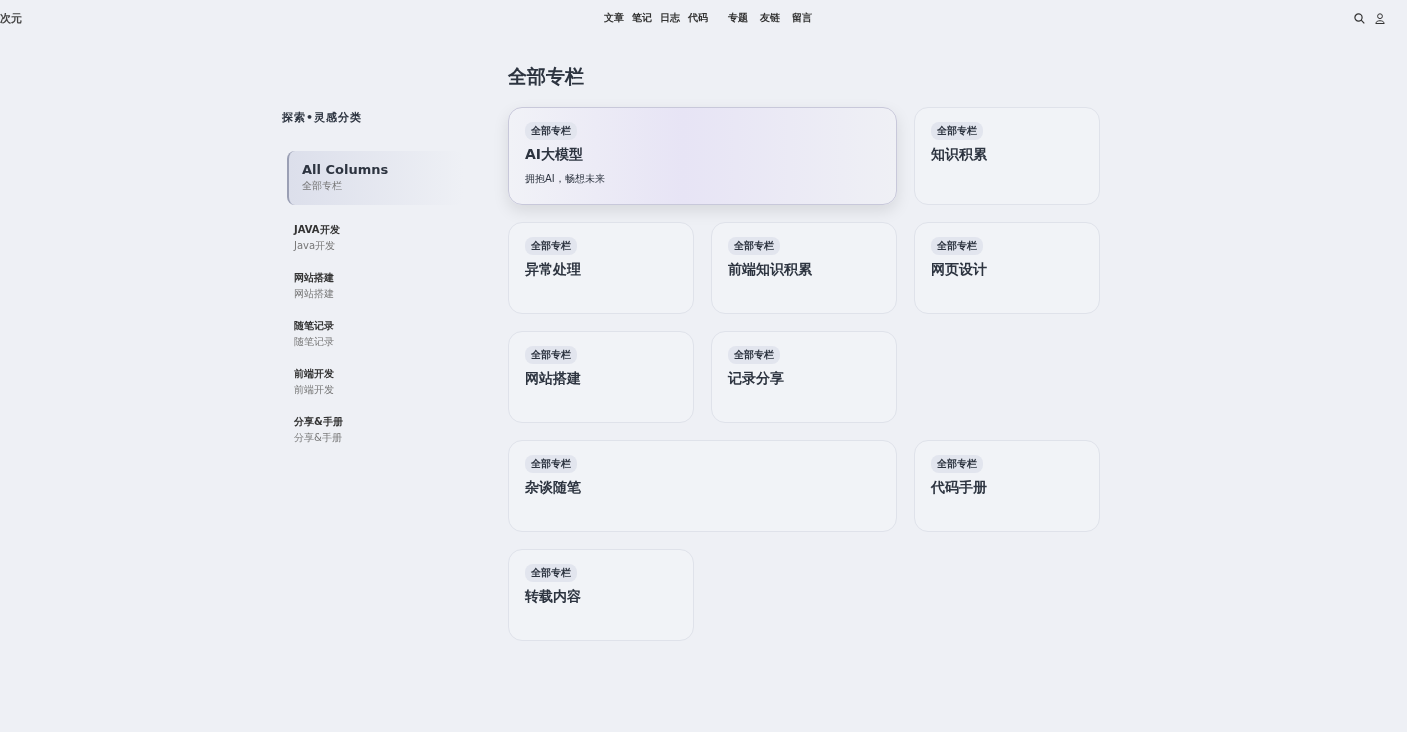 This screenshot has height=732, width=1407. Describe the element at coordinates (601, 595) in the screenshot. I see `column-card: 全部专栏 转载内容` at that location.